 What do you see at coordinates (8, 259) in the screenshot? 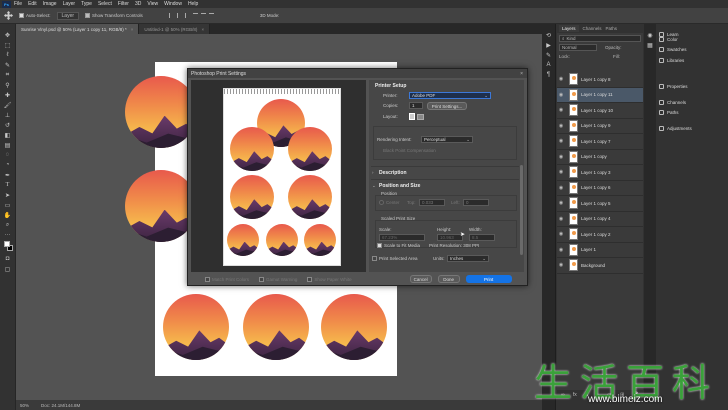
I see `quick-mask-icon: ◘` at bounding box center [8, 259].